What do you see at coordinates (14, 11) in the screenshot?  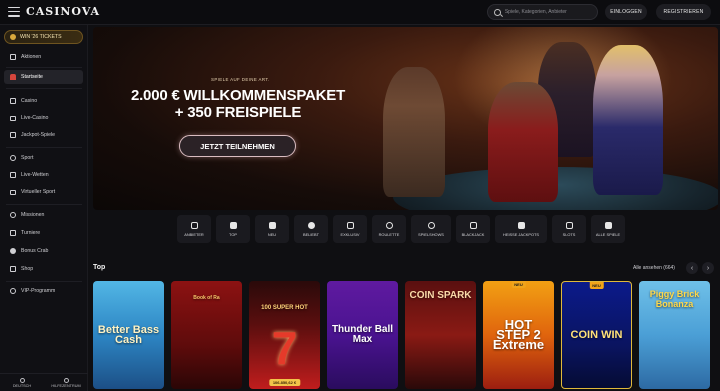 I see `menu-icon` at bounding box center [14, 11].